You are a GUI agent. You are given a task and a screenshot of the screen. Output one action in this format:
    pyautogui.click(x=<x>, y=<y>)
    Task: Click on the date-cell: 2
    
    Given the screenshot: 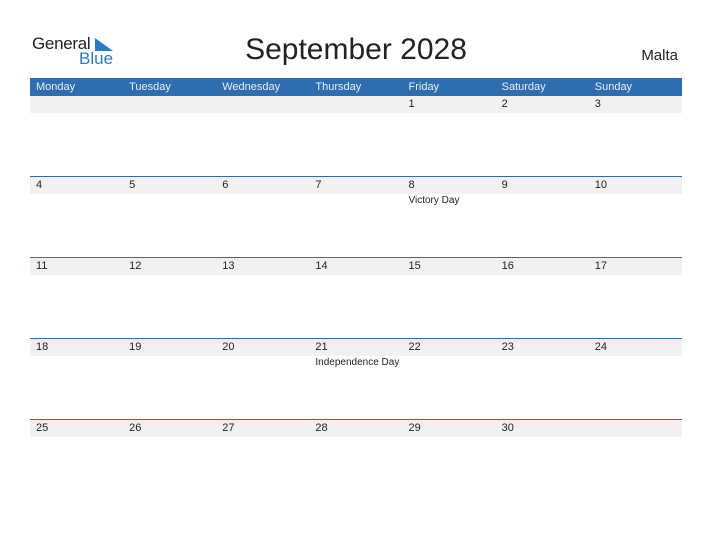 What is the action you would take?
    pyautogui.click(x=504, y=104)
    